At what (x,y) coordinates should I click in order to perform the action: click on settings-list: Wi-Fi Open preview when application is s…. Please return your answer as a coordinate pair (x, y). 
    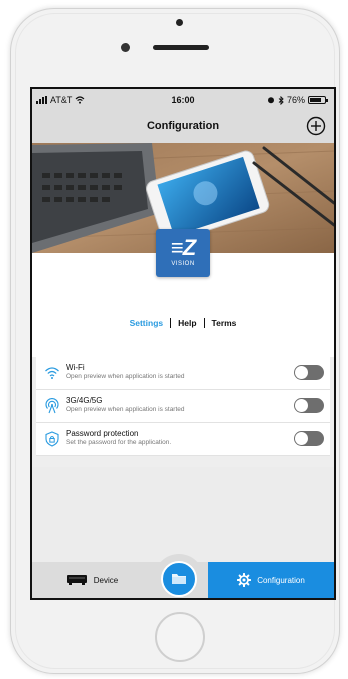
    Looking at the image, I should click on (183, 406).